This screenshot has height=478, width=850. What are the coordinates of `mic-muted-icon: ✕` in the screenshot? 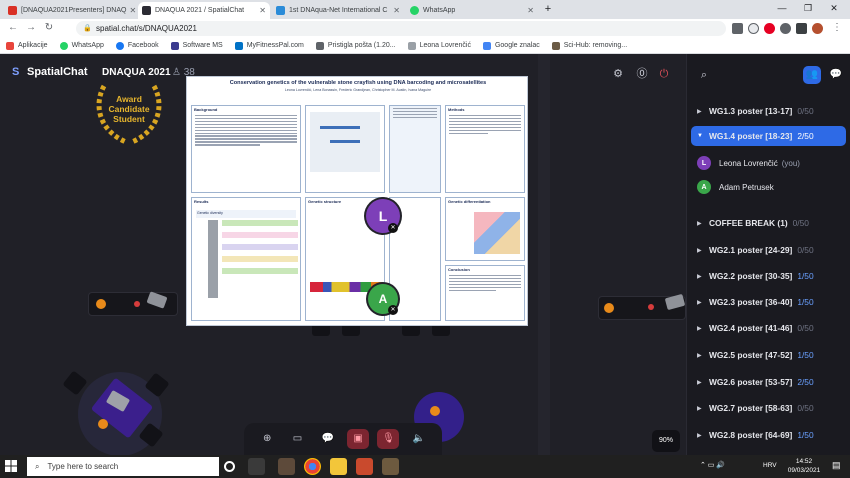 It's located at (393, 228).